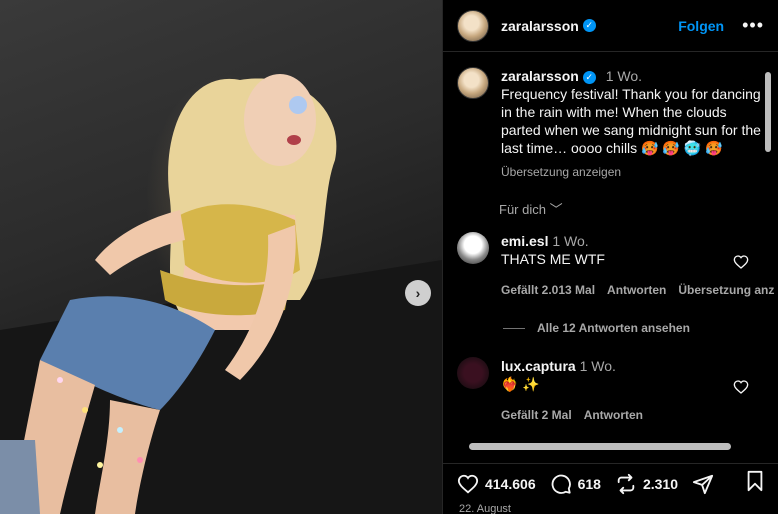  What do you see at coordinates (726, 290) in the screenshot?
I see `translate-comment-link: Übersetzung anz` at bounding box center [726, 290].